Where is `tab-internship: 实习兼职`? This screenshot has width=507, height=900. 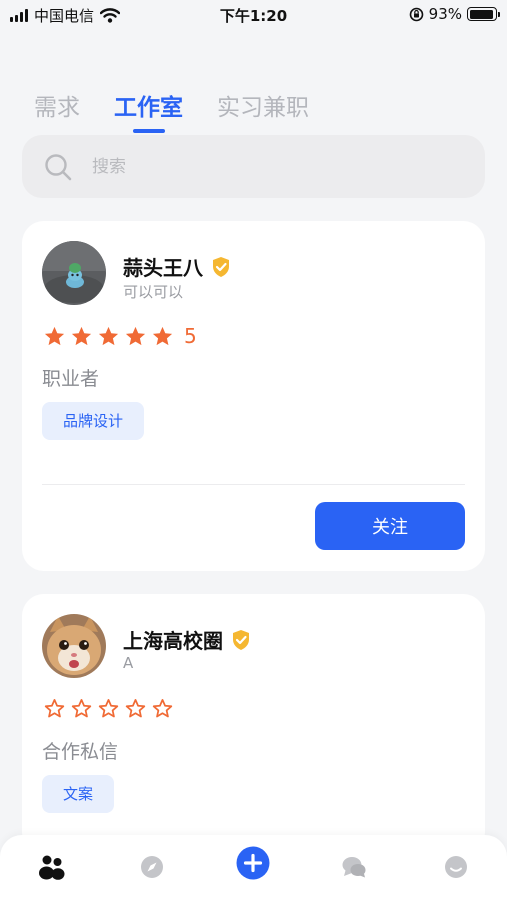 tab-internship: 实习兼职 is located at coordinates (263, 105).